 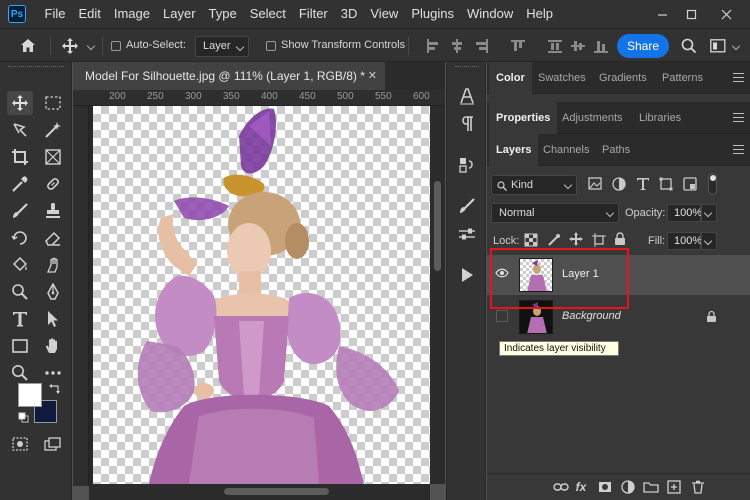 I want to click on lasso-tool-icon, so click(x=20, y=130).